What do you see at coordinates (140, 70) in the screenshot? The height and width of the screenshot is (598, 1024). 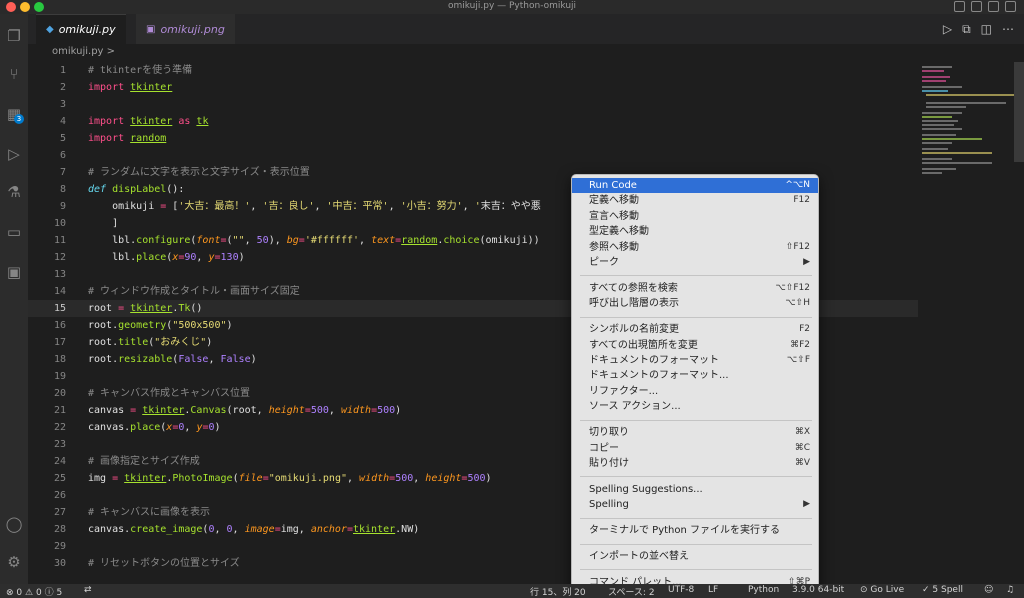 I see `code-text: # tkinterを使う準備` at bounding box center [140, 70].